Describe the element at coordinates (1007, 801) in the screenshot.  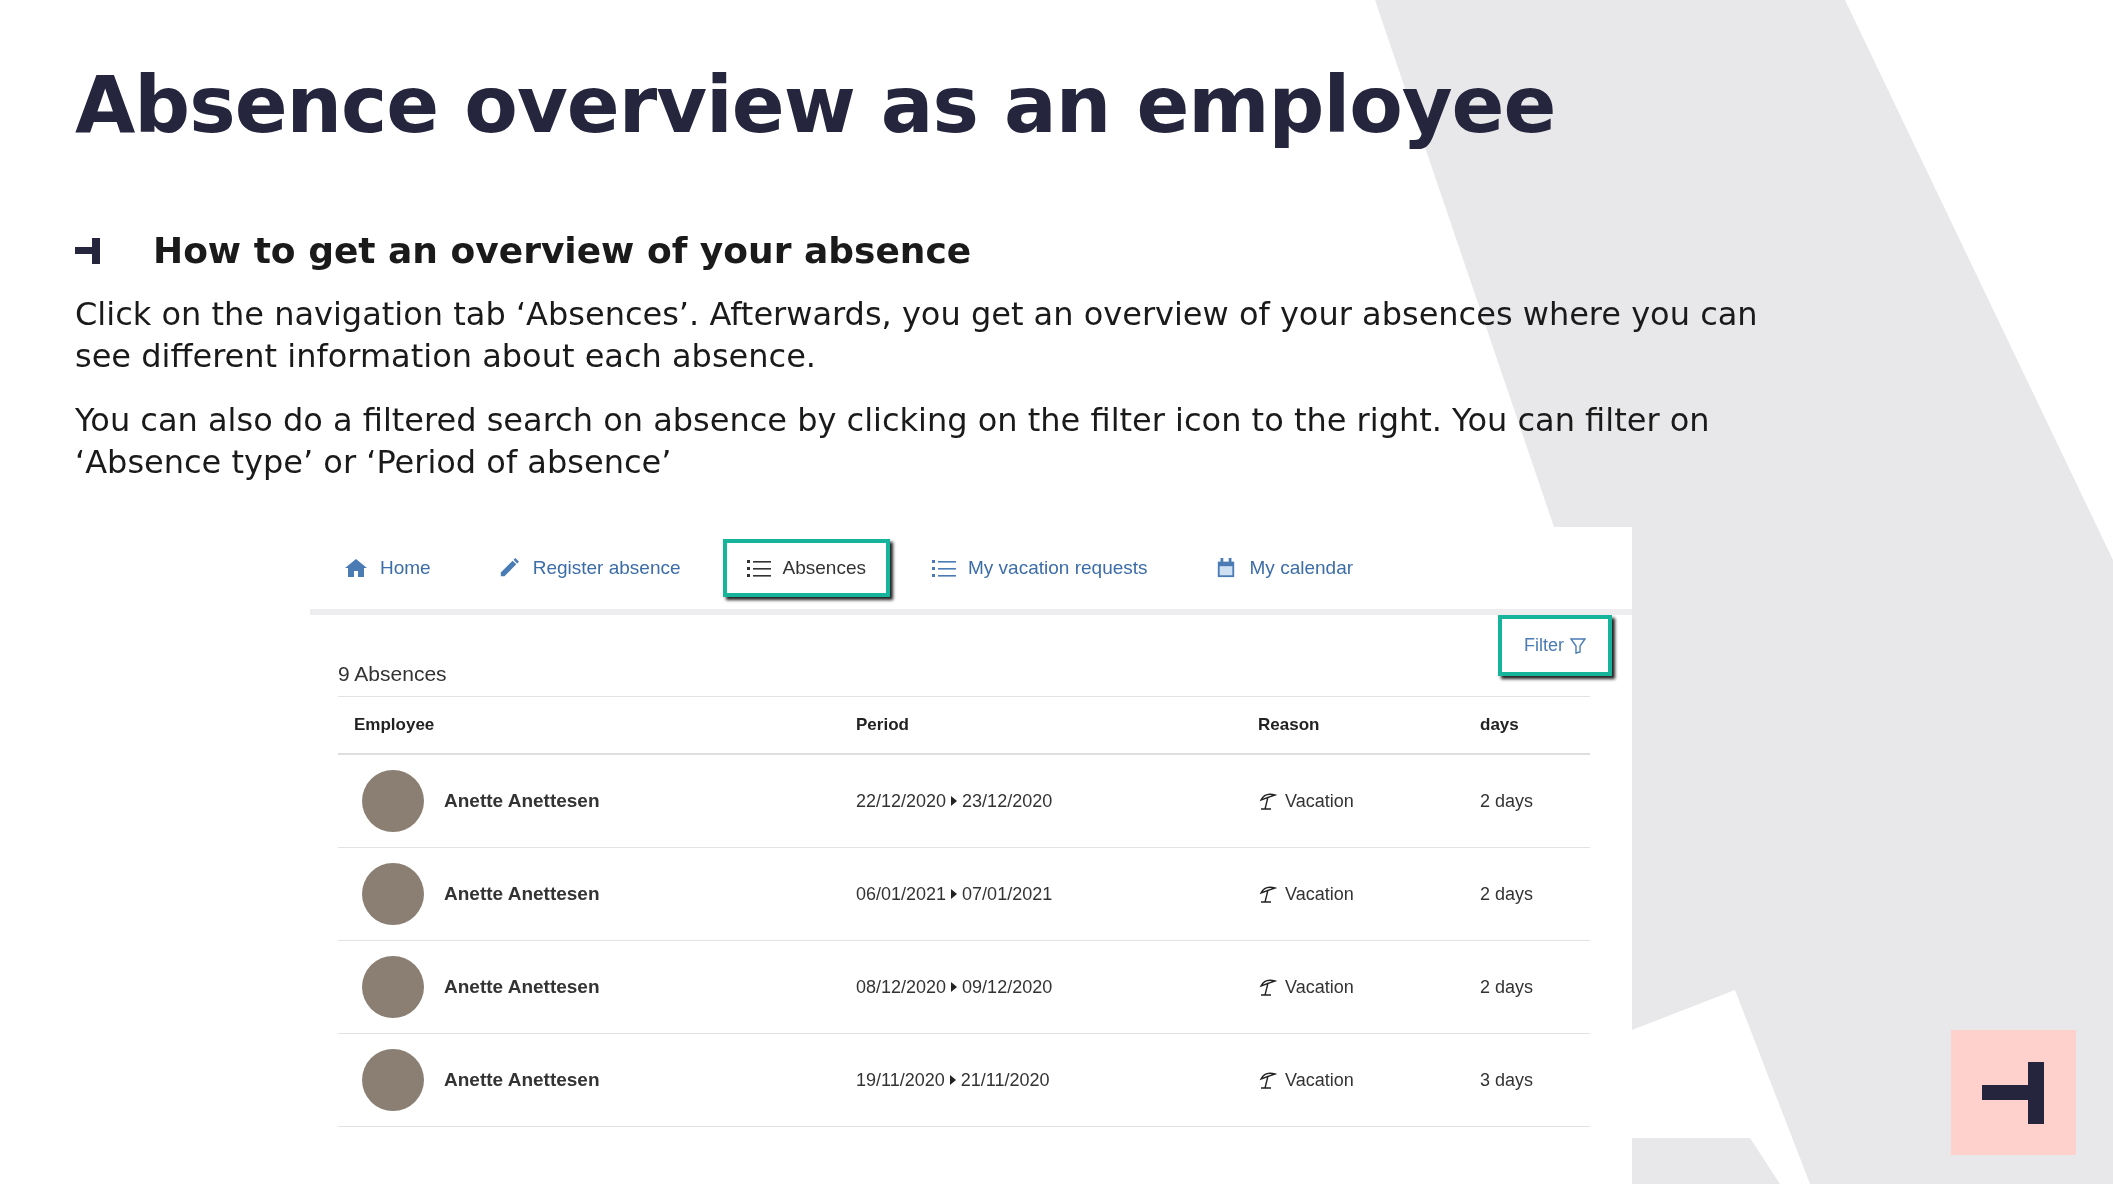
I see `end-date: 23/12/2020` at that location.